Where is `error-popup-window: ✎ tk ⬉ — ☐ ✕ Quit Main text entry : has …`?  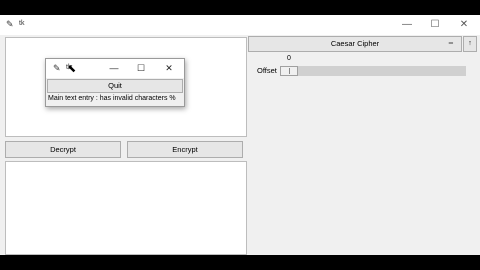
error-popup-window: ✎ tk ⬉ — ☐ ✕ Quit Main text entry : has … is located at coordinates (115, 82).